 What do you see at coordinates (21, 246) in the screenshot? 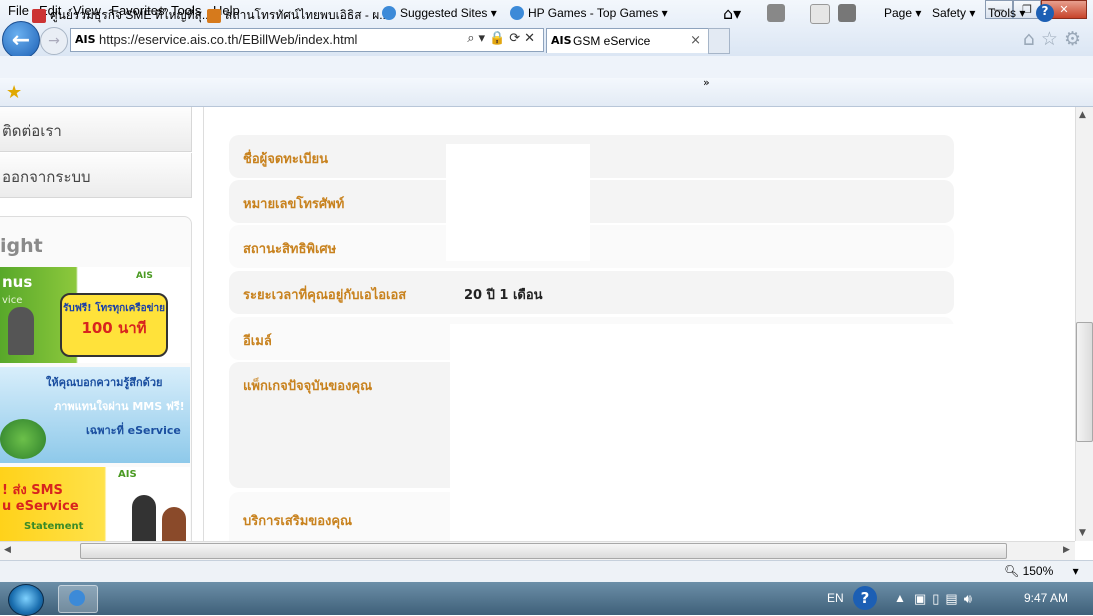
I see `highlight-title: ight` at bounding box center [21, 246].